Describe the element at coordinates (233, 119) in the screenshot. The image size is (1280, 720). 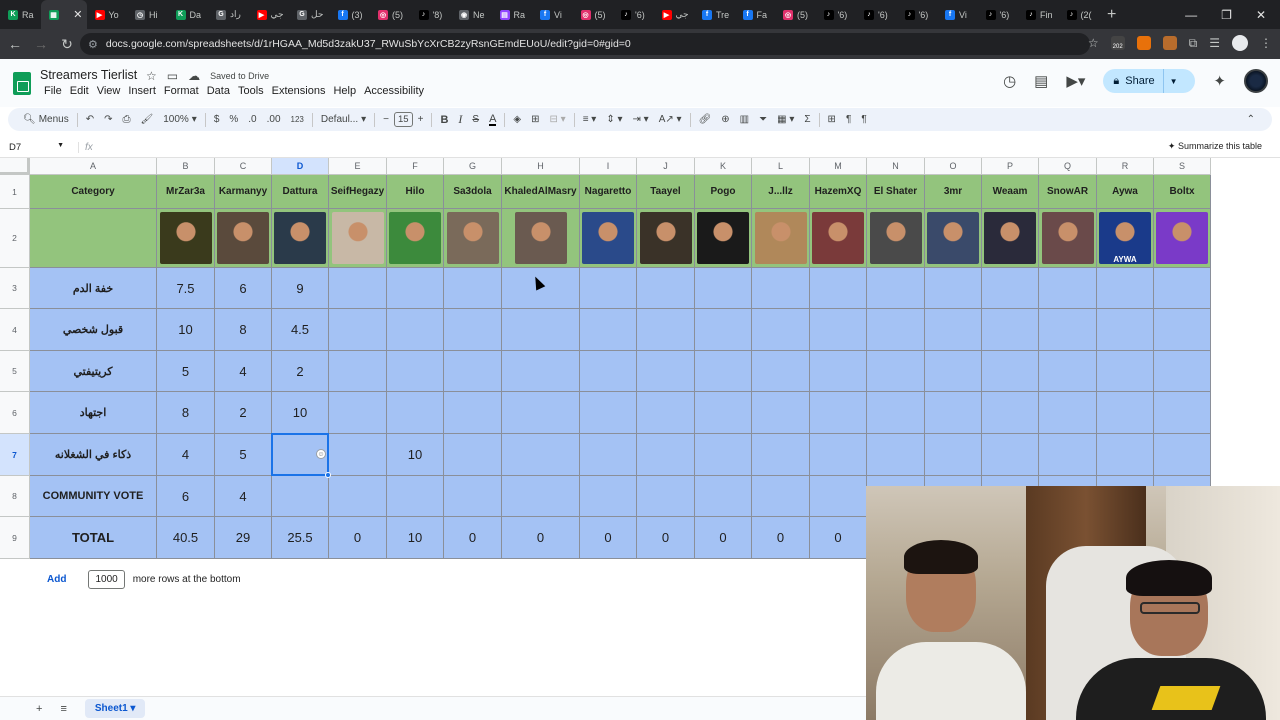
I see `percent-format-button: %` at that location.